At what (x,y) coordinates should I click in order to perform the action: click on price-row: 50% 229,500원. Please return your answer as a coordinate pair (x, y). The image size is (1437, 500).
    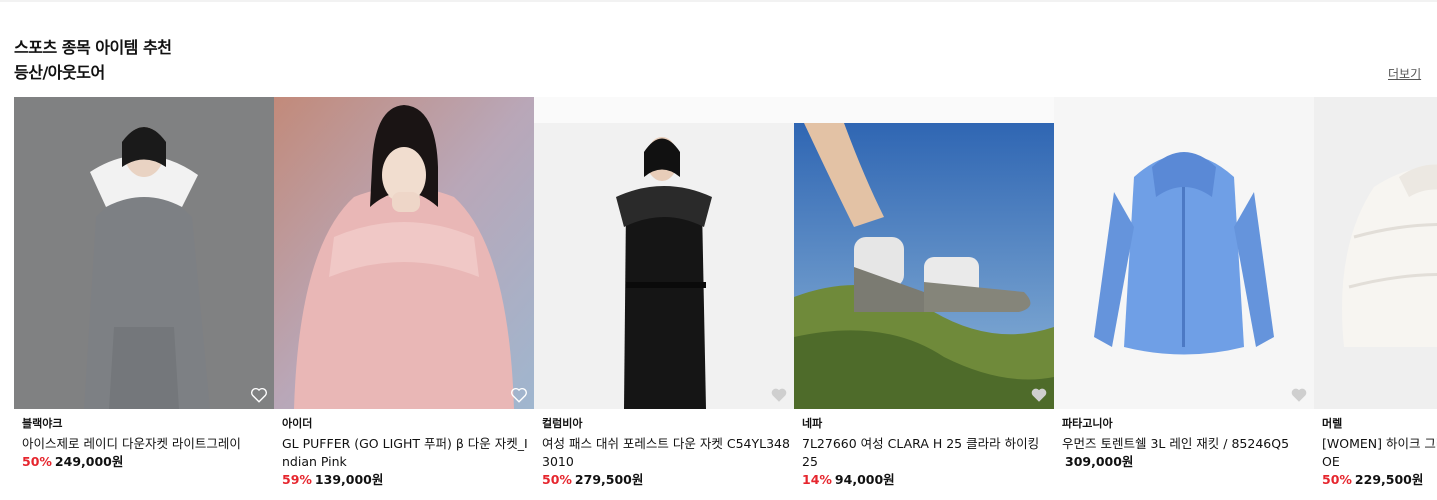
    Looking at the image, I should click on (1379, 480).